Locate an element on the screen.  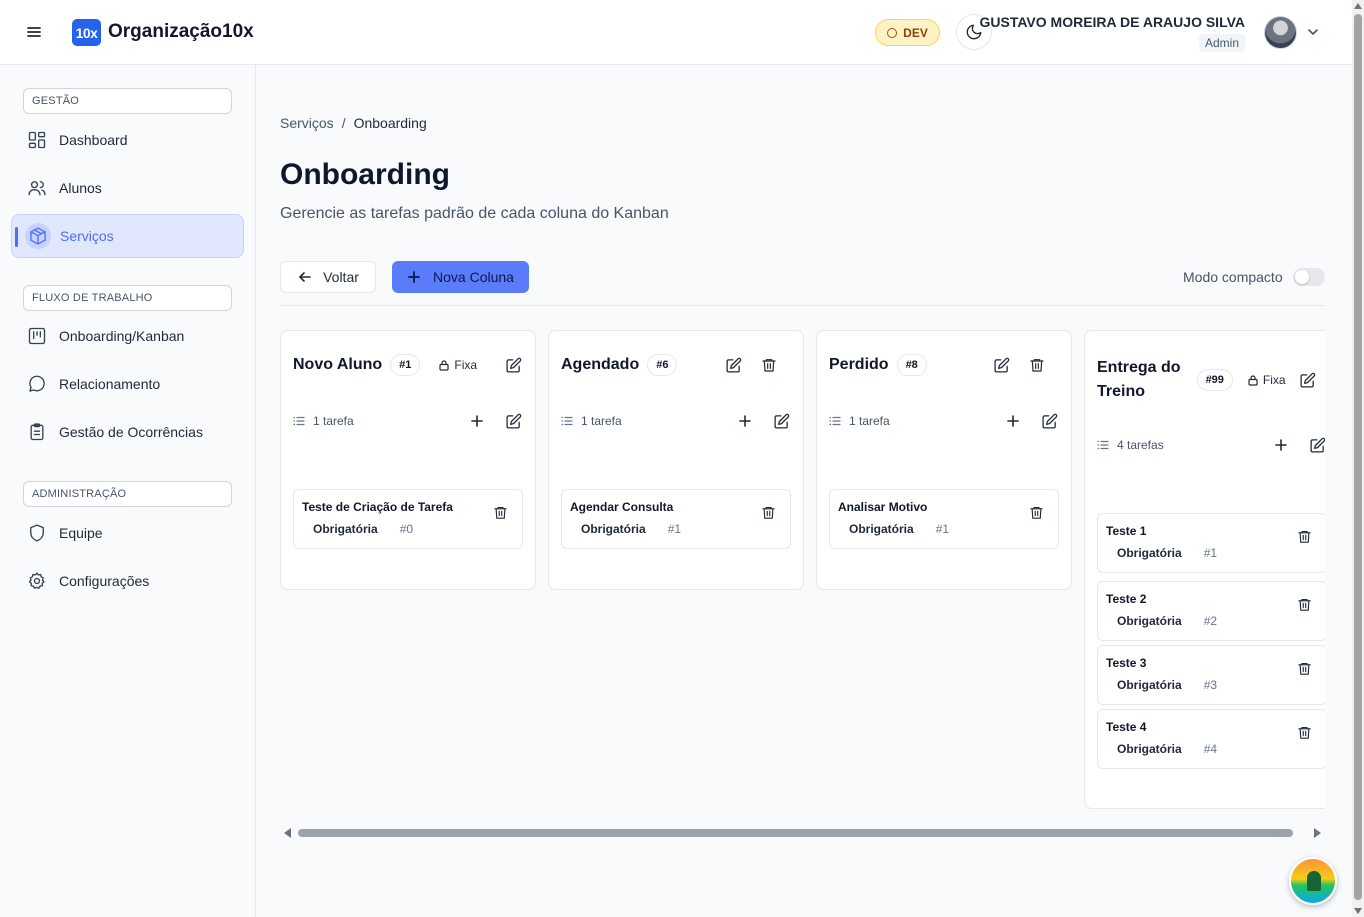
sidebar-item-dashboard: Dashboard is located at coordinates (127, 140).